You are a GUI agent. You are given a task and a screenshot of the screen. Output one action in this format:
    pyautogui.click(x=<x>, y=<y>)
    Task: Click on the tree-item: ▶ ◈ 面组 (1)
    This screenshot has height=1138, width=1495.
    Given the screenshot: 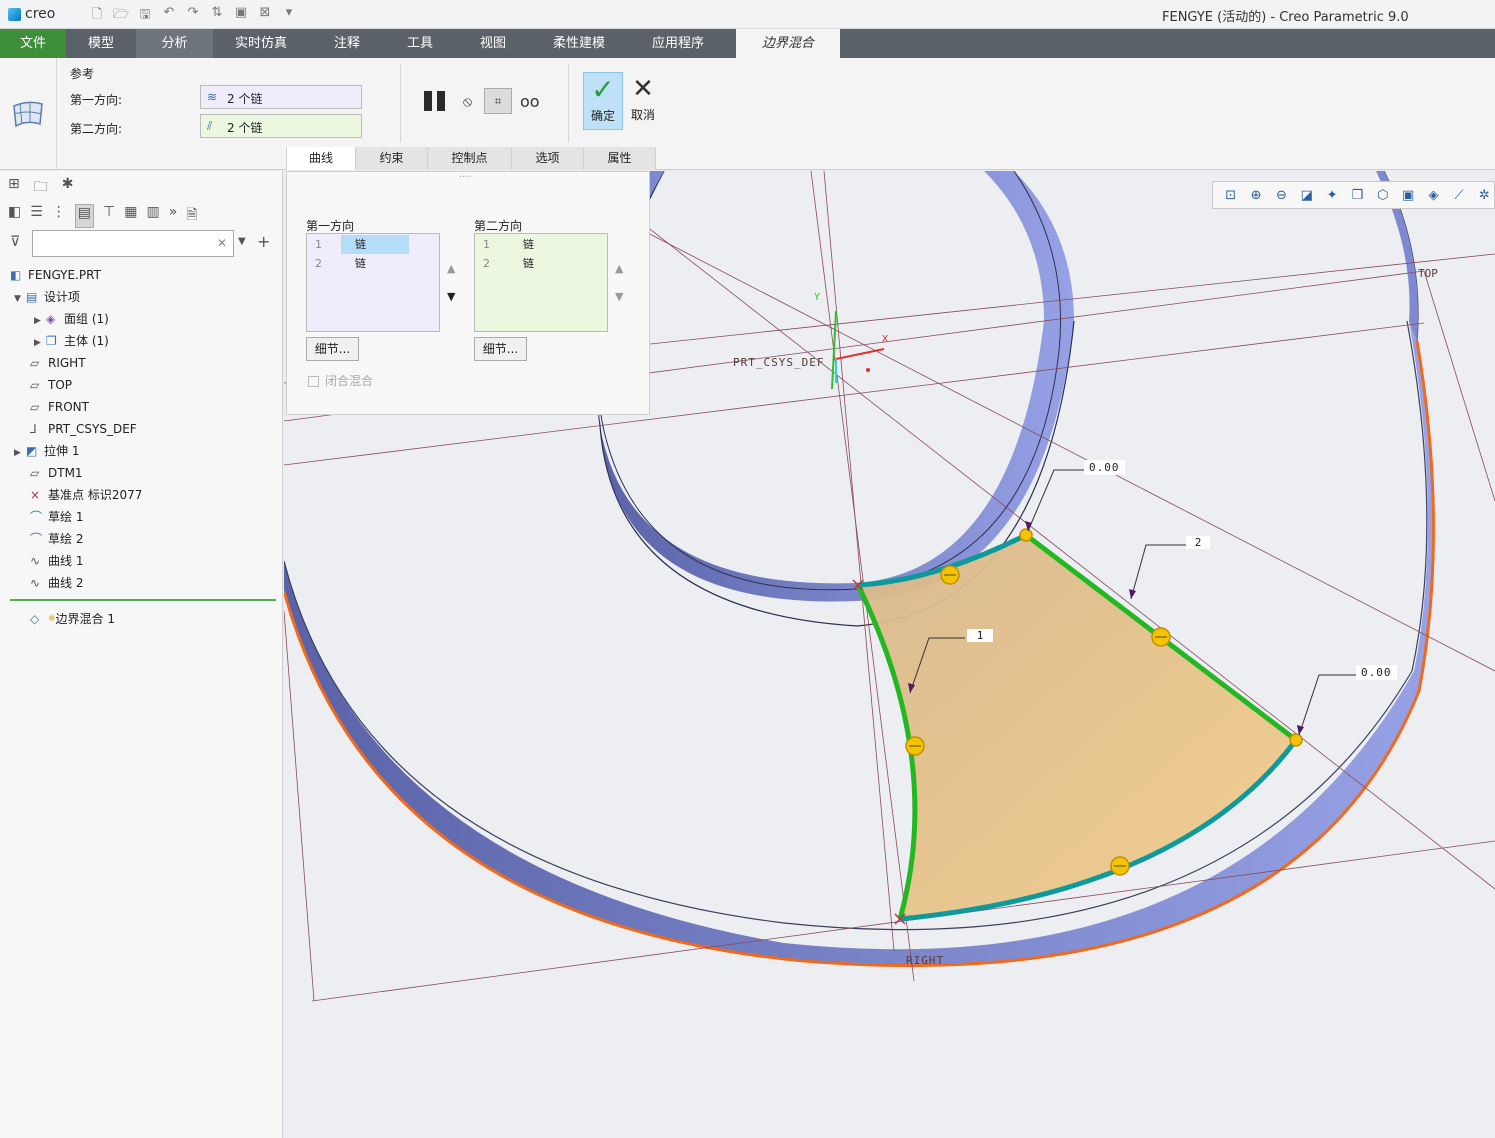 What is the action you would take?
    pyautogui.click(x=71, y=319)
    